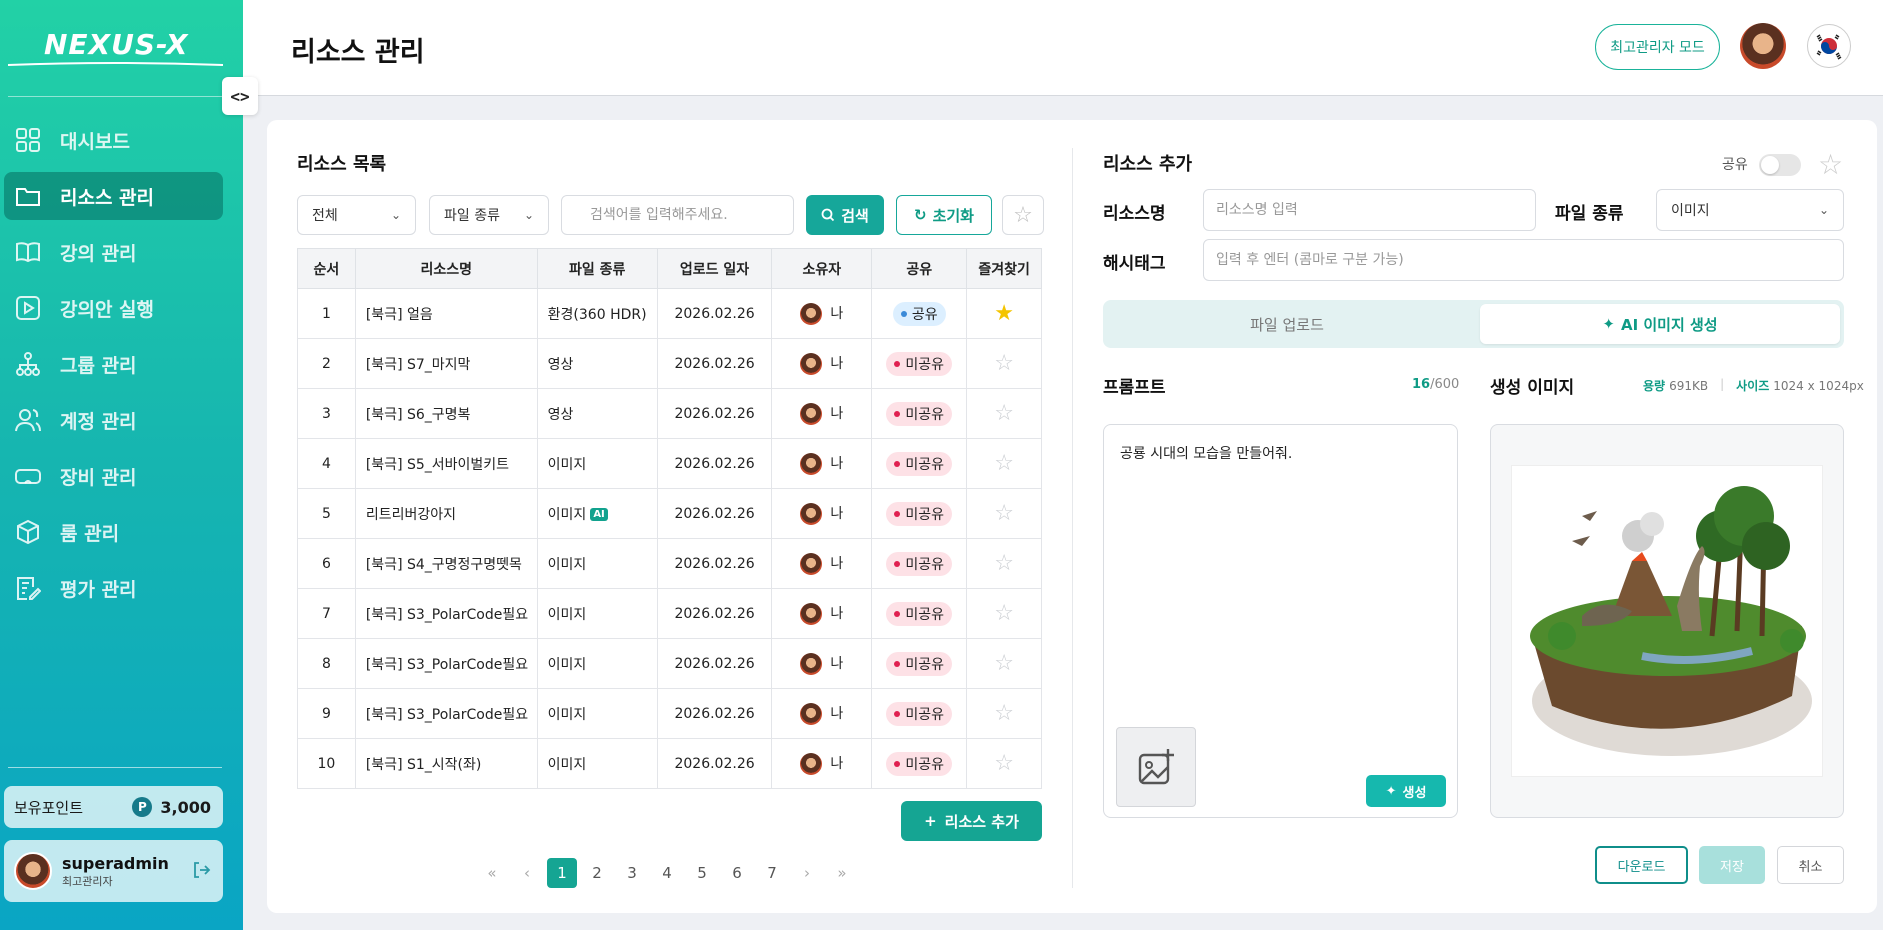  I want to click on row-fav-cell: ☆, so click(1004, 713).